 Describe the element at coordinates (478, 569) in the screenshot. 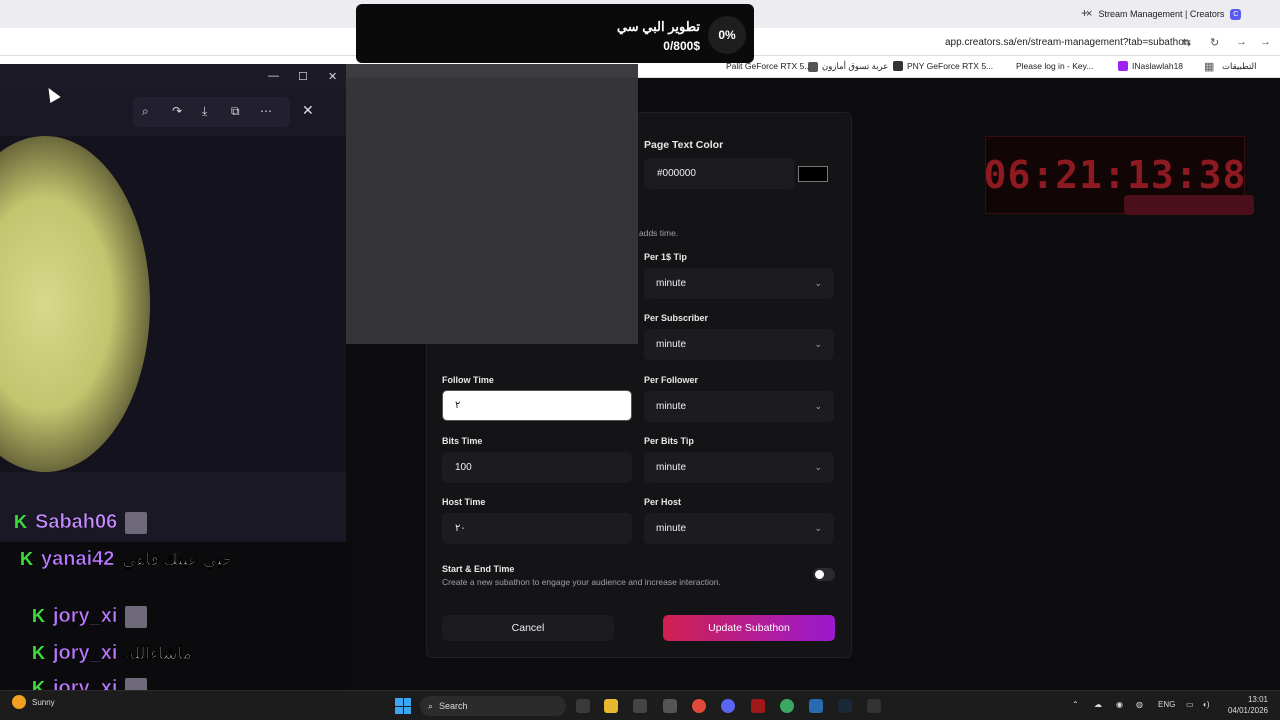

I see `start-end-label: Start & End Time` at that location.